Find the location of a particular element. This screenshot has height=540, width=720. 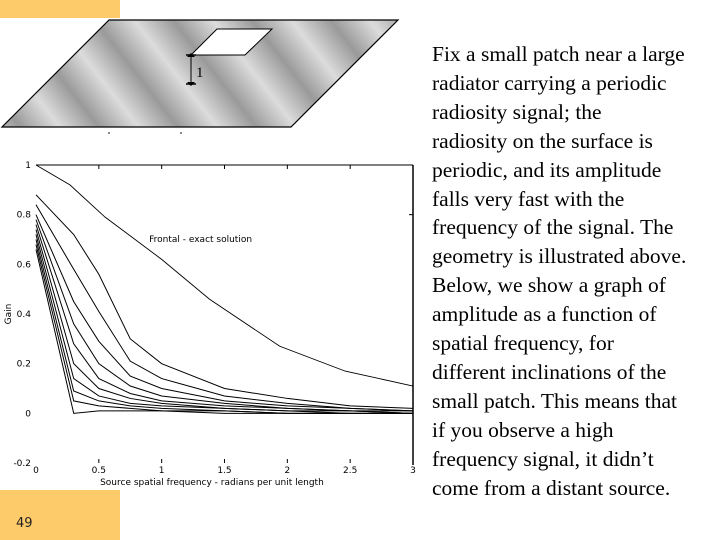

body-line: geometry is illustrated above. is located at coordinates (559, 256).